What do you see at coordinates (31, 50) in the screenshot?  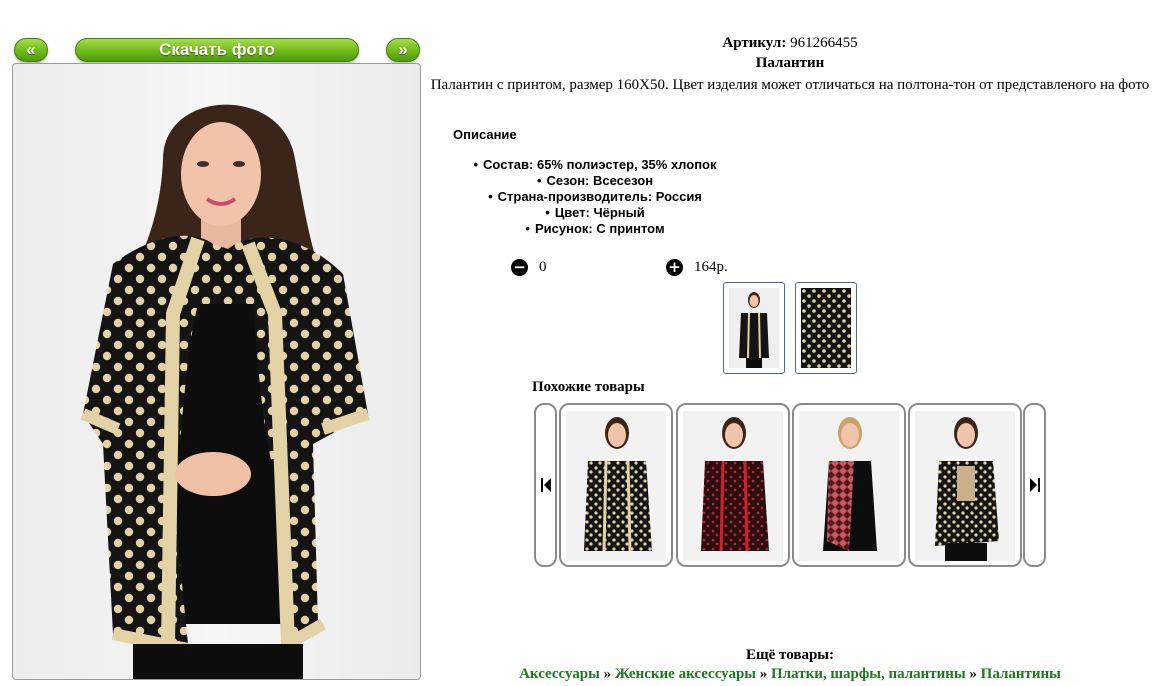 I see `prev-photo-button: «` at bounding box center [31, 50].